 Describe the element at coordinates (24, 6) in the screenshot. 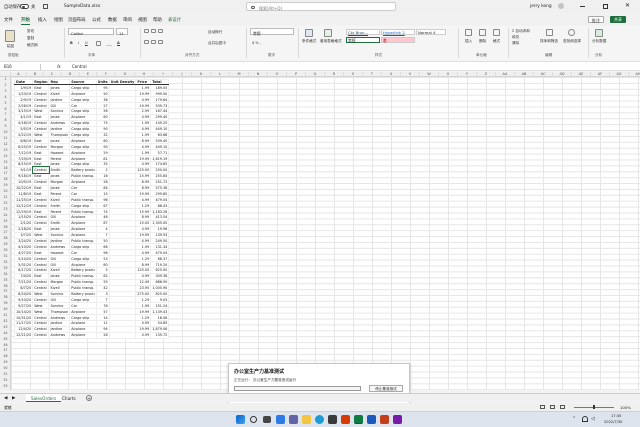

I see `autosave-toggle` at that location.